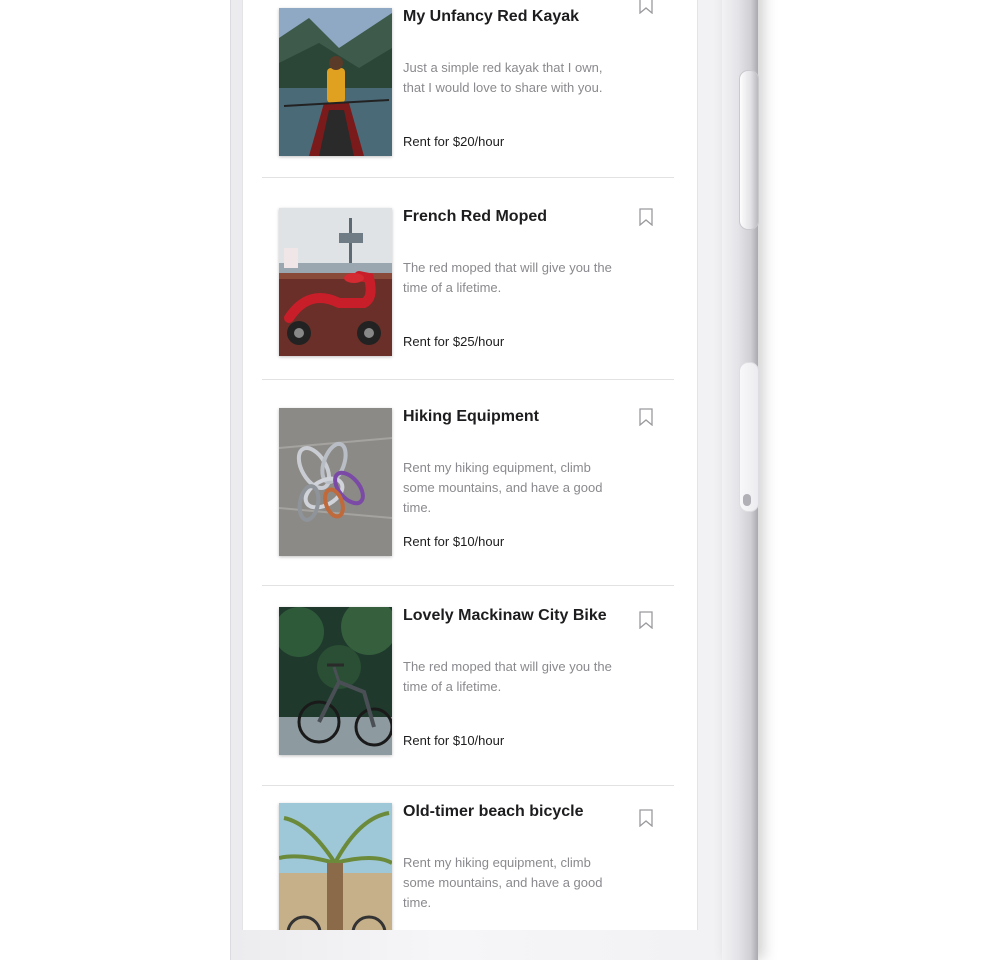 This screenshot has height=960, width=993. What do you see at coordinates (749, 150) in the screenshot?
I see `volume-button` at bounding box center [749, 150].